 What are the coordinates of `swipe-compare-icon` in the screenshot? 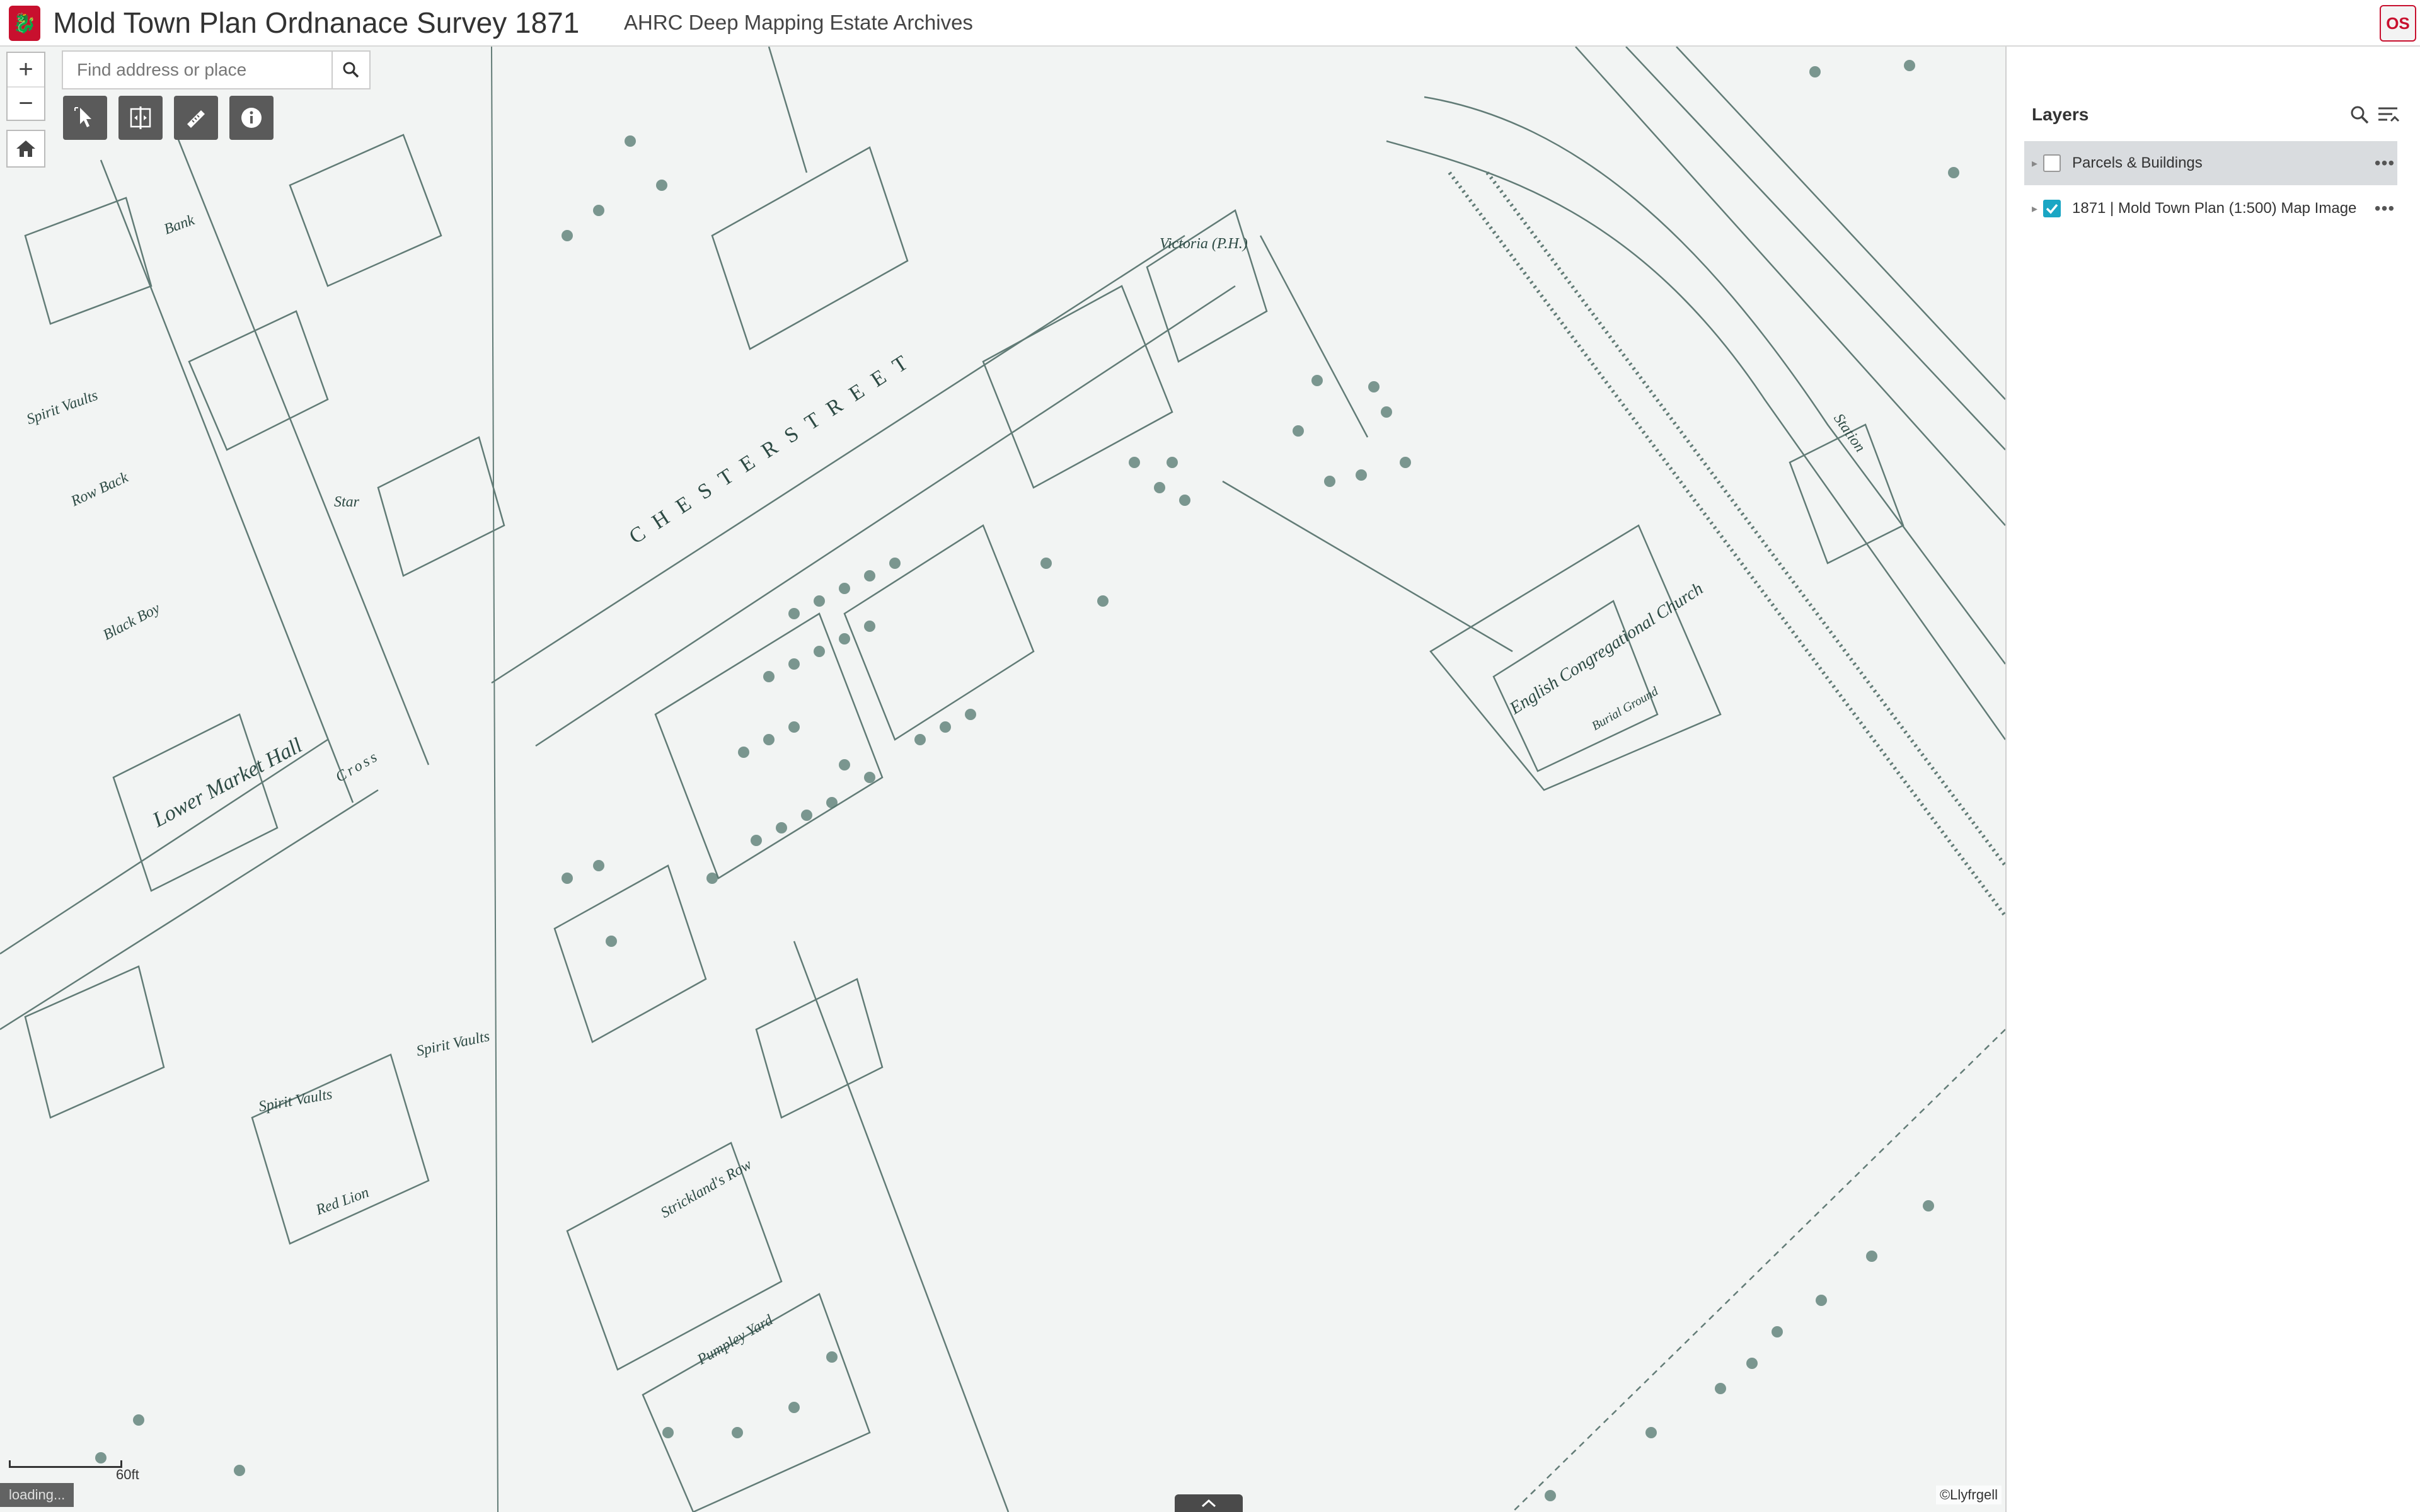 It's located at (140, 117).